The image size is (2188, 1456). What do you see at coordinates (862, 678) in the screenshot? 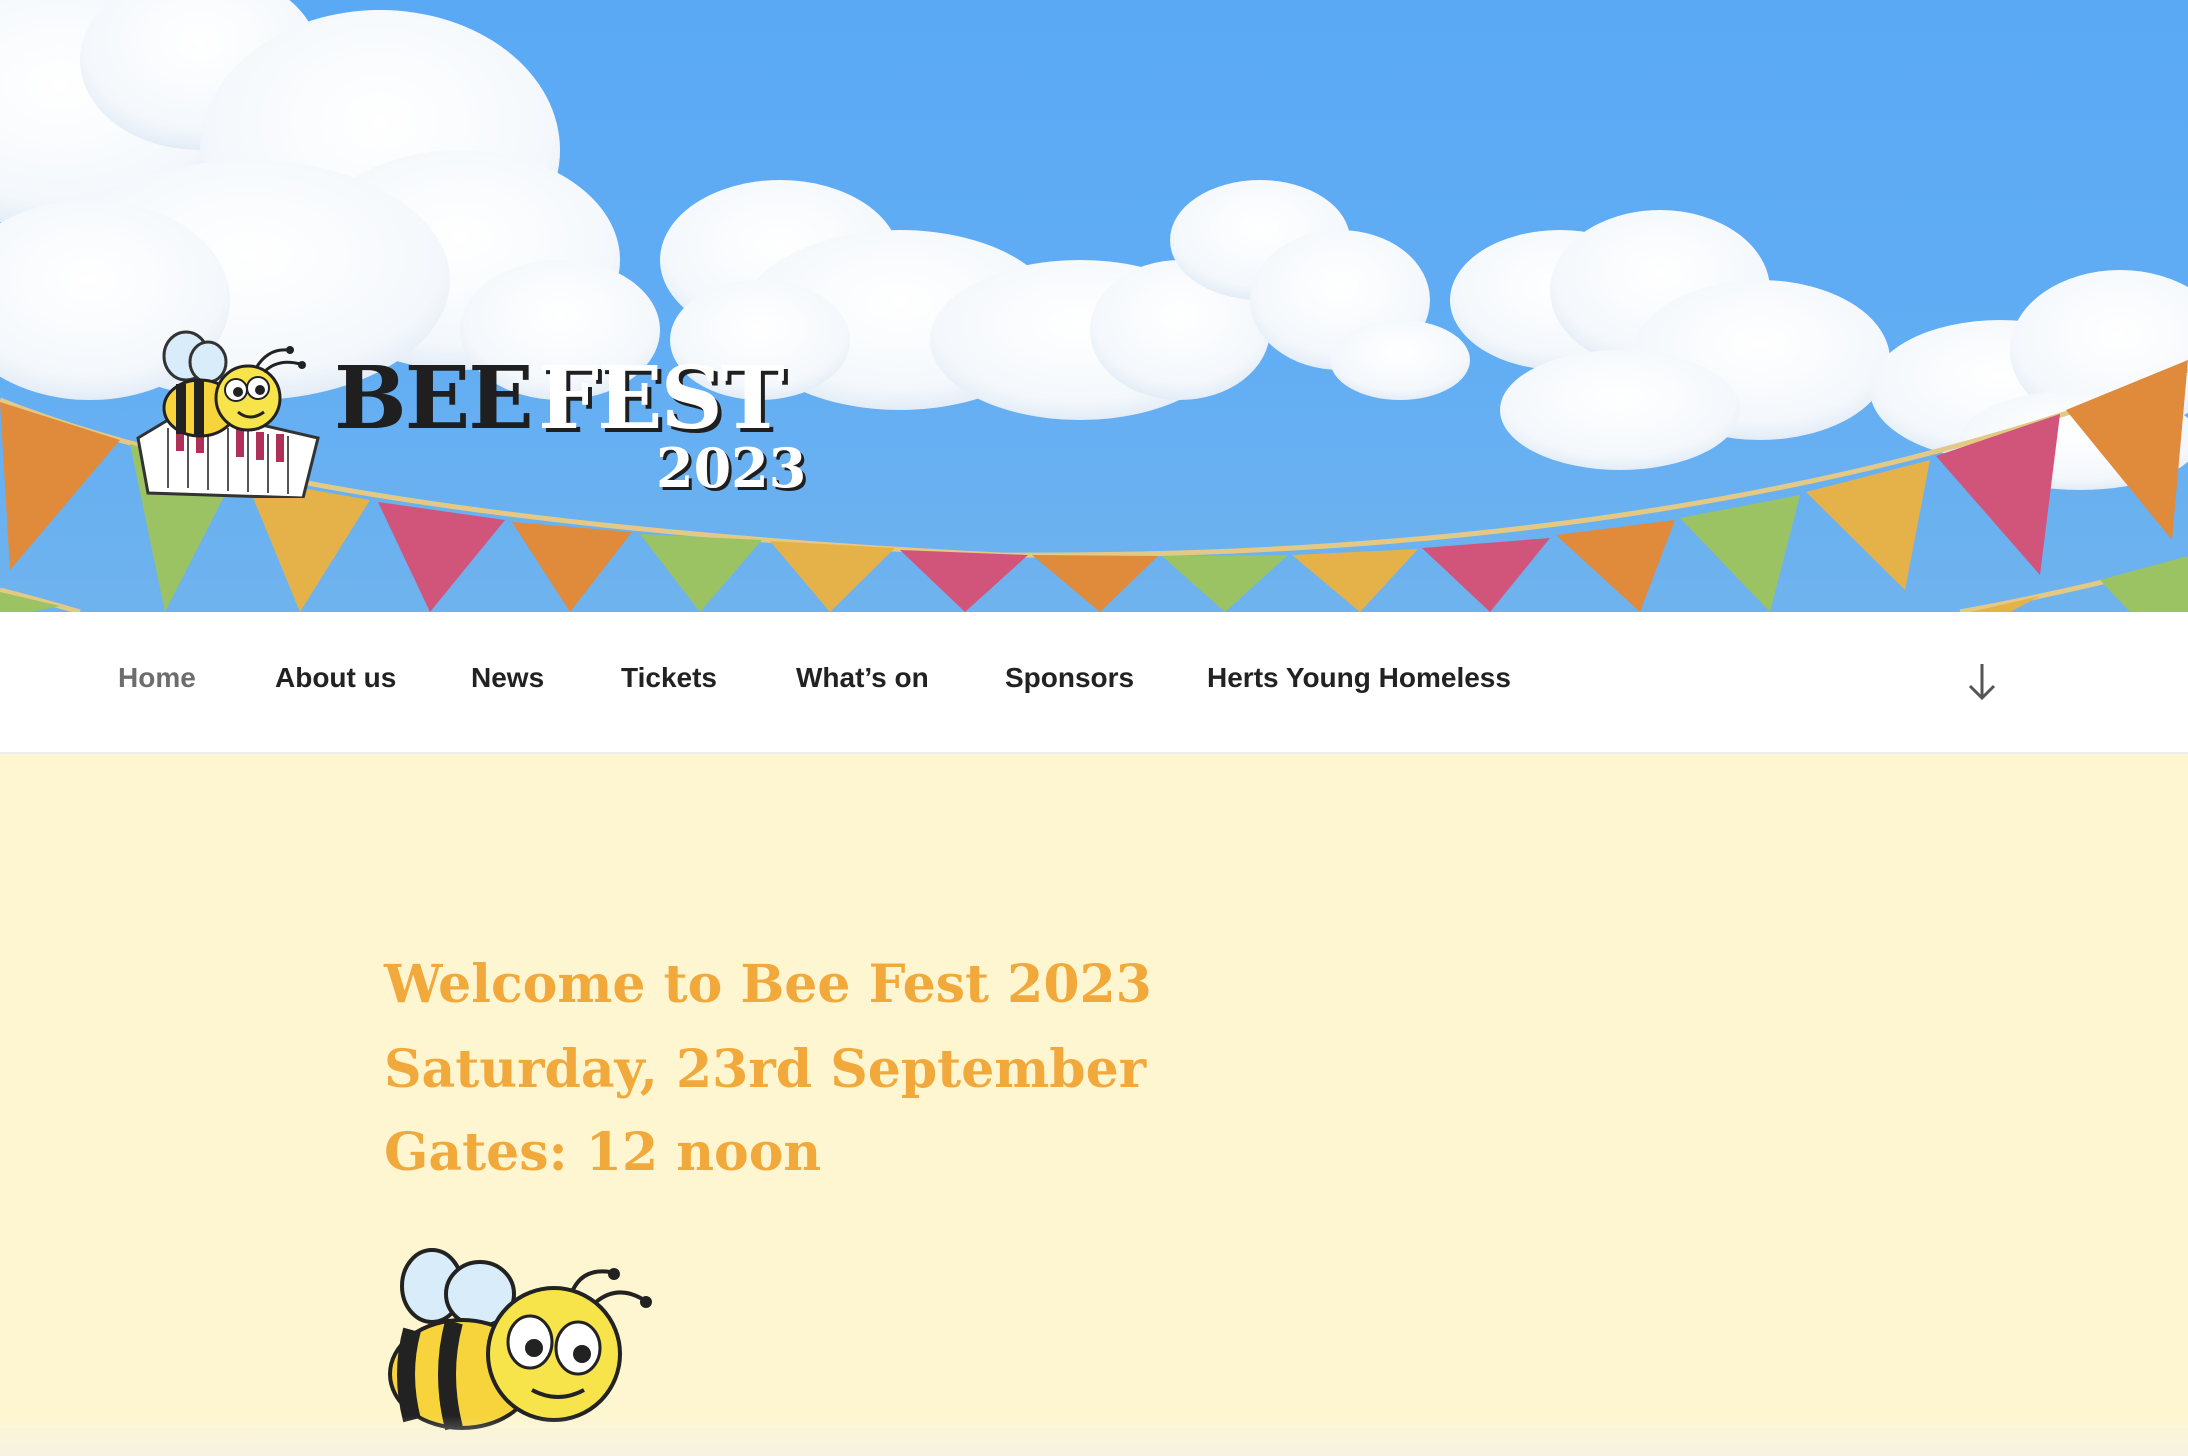
I see `nav-item-whats-on: What’s on` at bounding box center [862, 678].